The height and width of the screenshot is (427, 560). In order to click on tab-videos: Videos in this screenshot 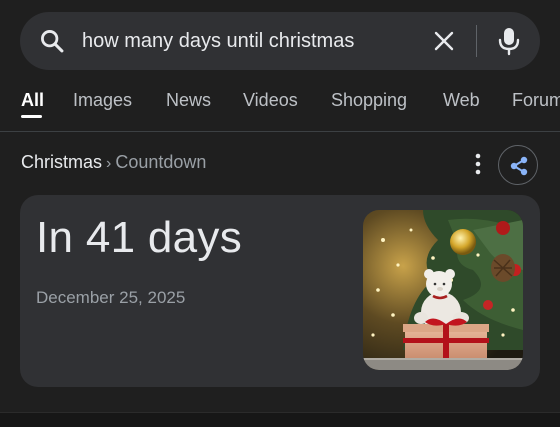, I will do `click(270, 100)`.